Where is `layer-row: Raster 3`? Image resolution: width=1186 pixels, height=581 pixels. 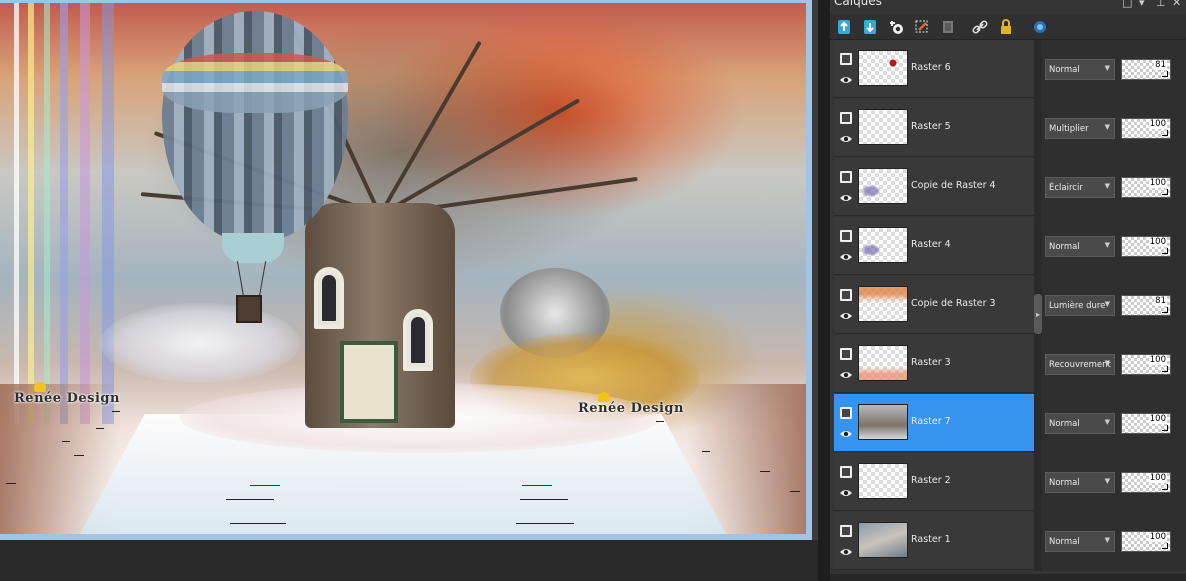 layer-row: Raster 3 is located at coordinates (934, 364).